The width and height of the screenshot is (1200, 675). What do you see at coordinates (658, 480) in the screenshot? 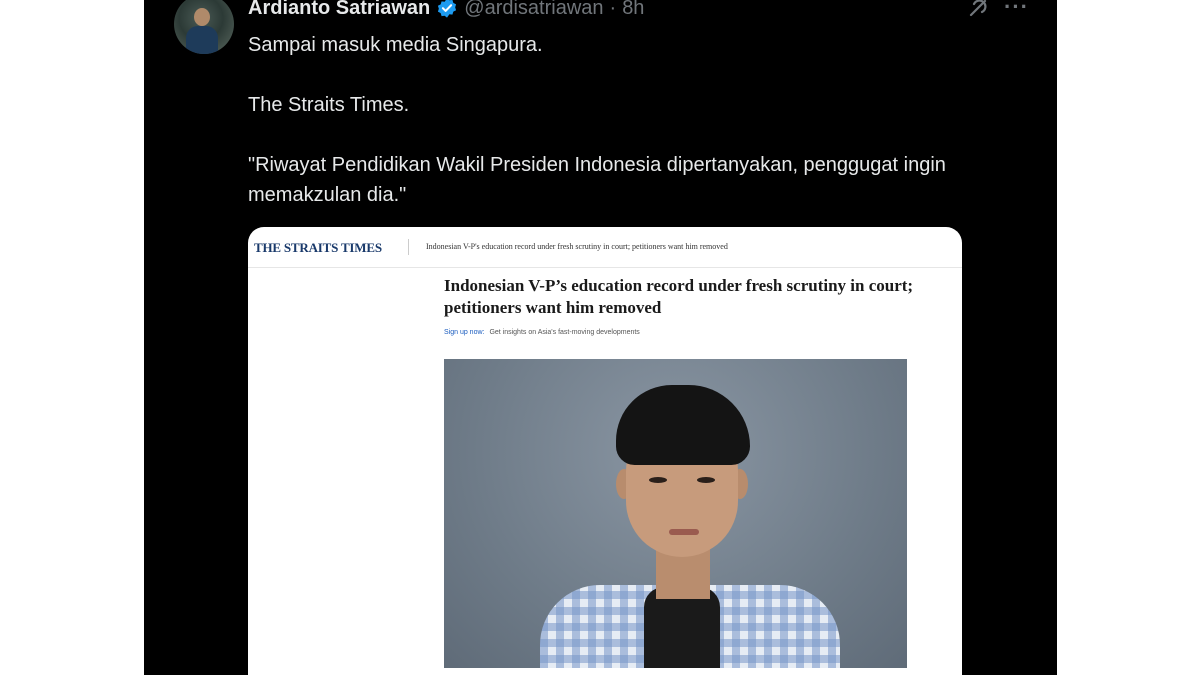
I see `photo-eye-left` at bounding box center [658, 480].